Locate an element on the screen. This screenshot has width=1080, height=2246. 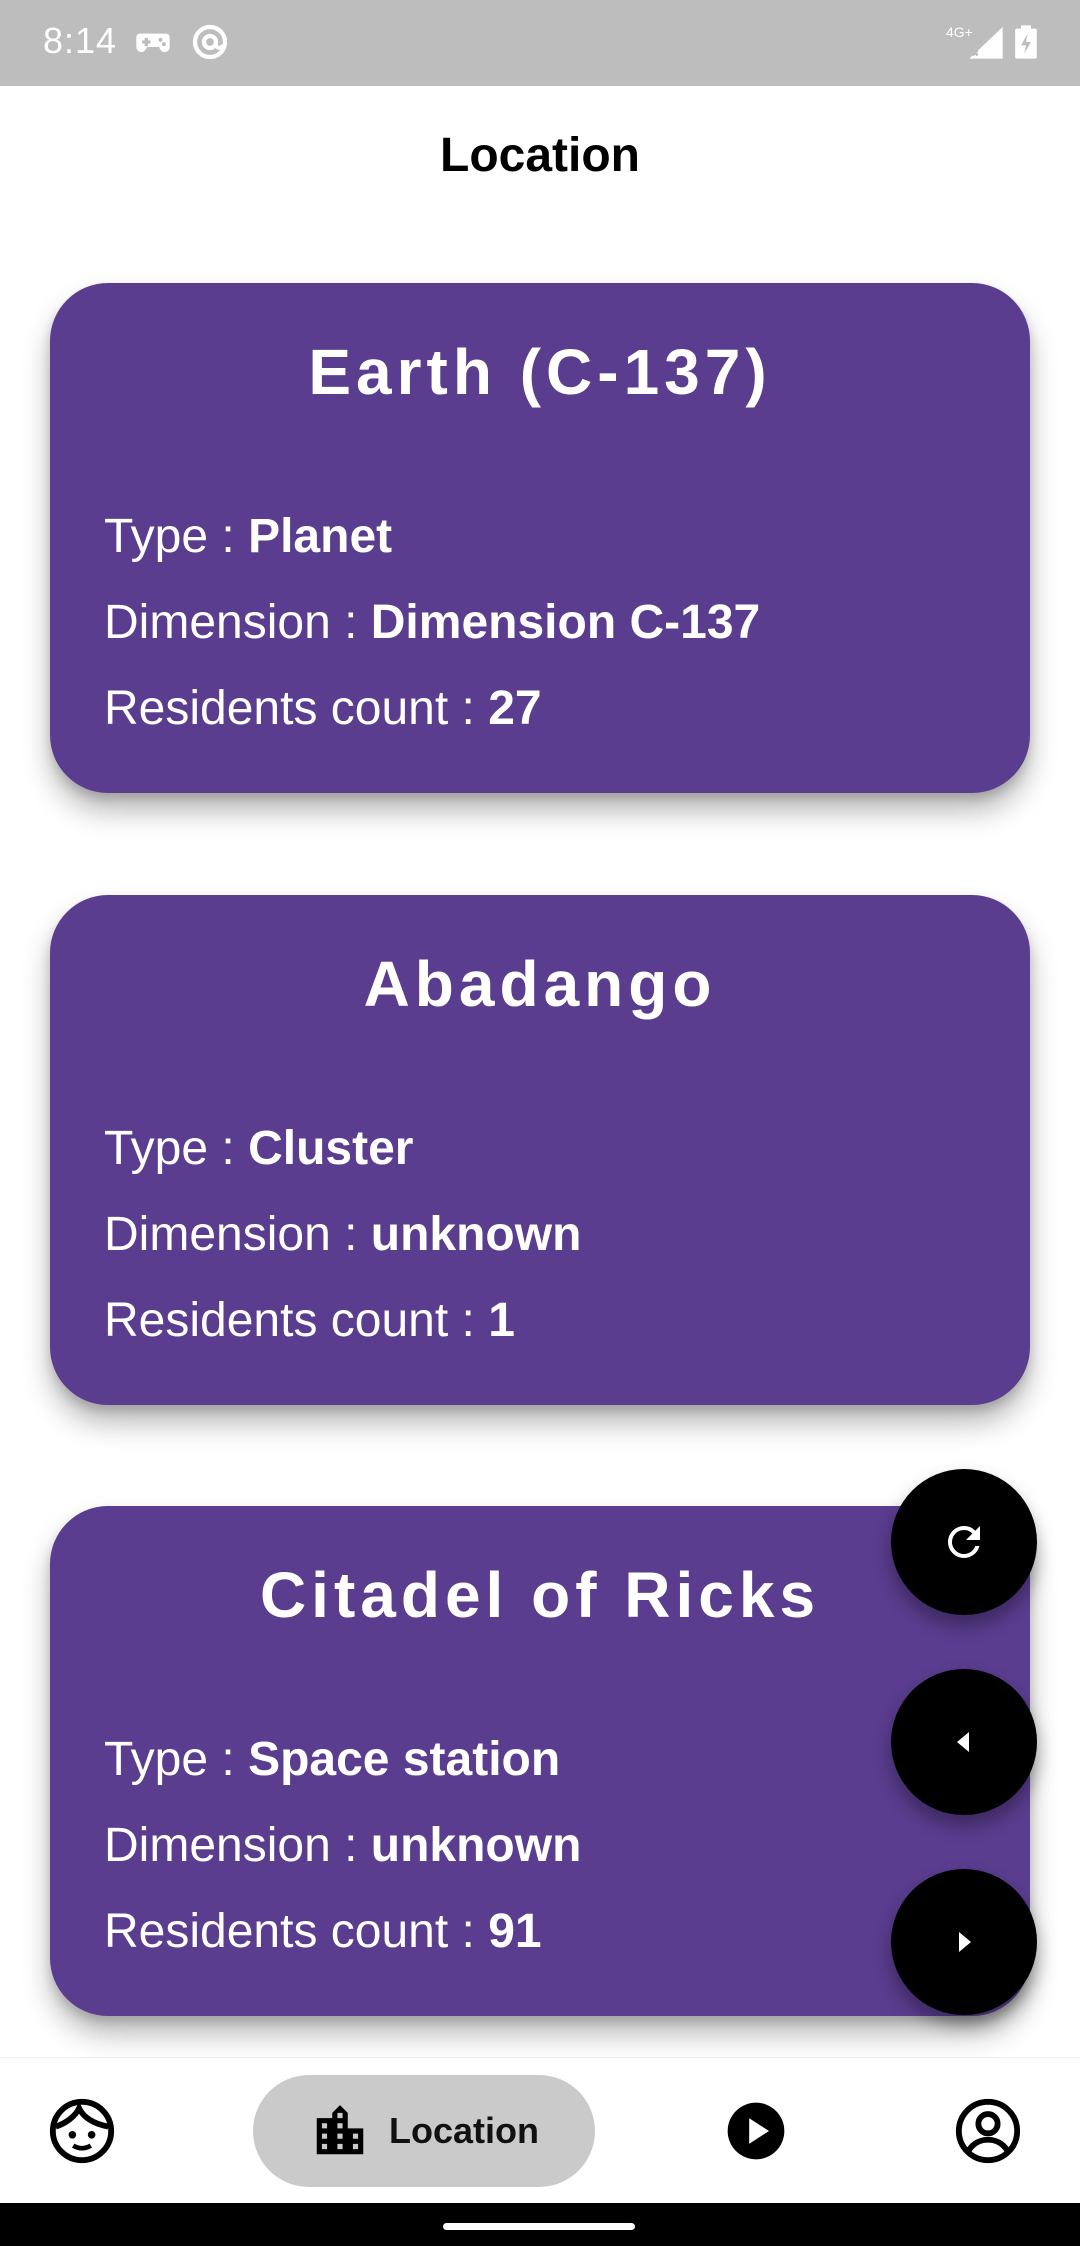
type-value: Planet is located at coordinates (320, 536).